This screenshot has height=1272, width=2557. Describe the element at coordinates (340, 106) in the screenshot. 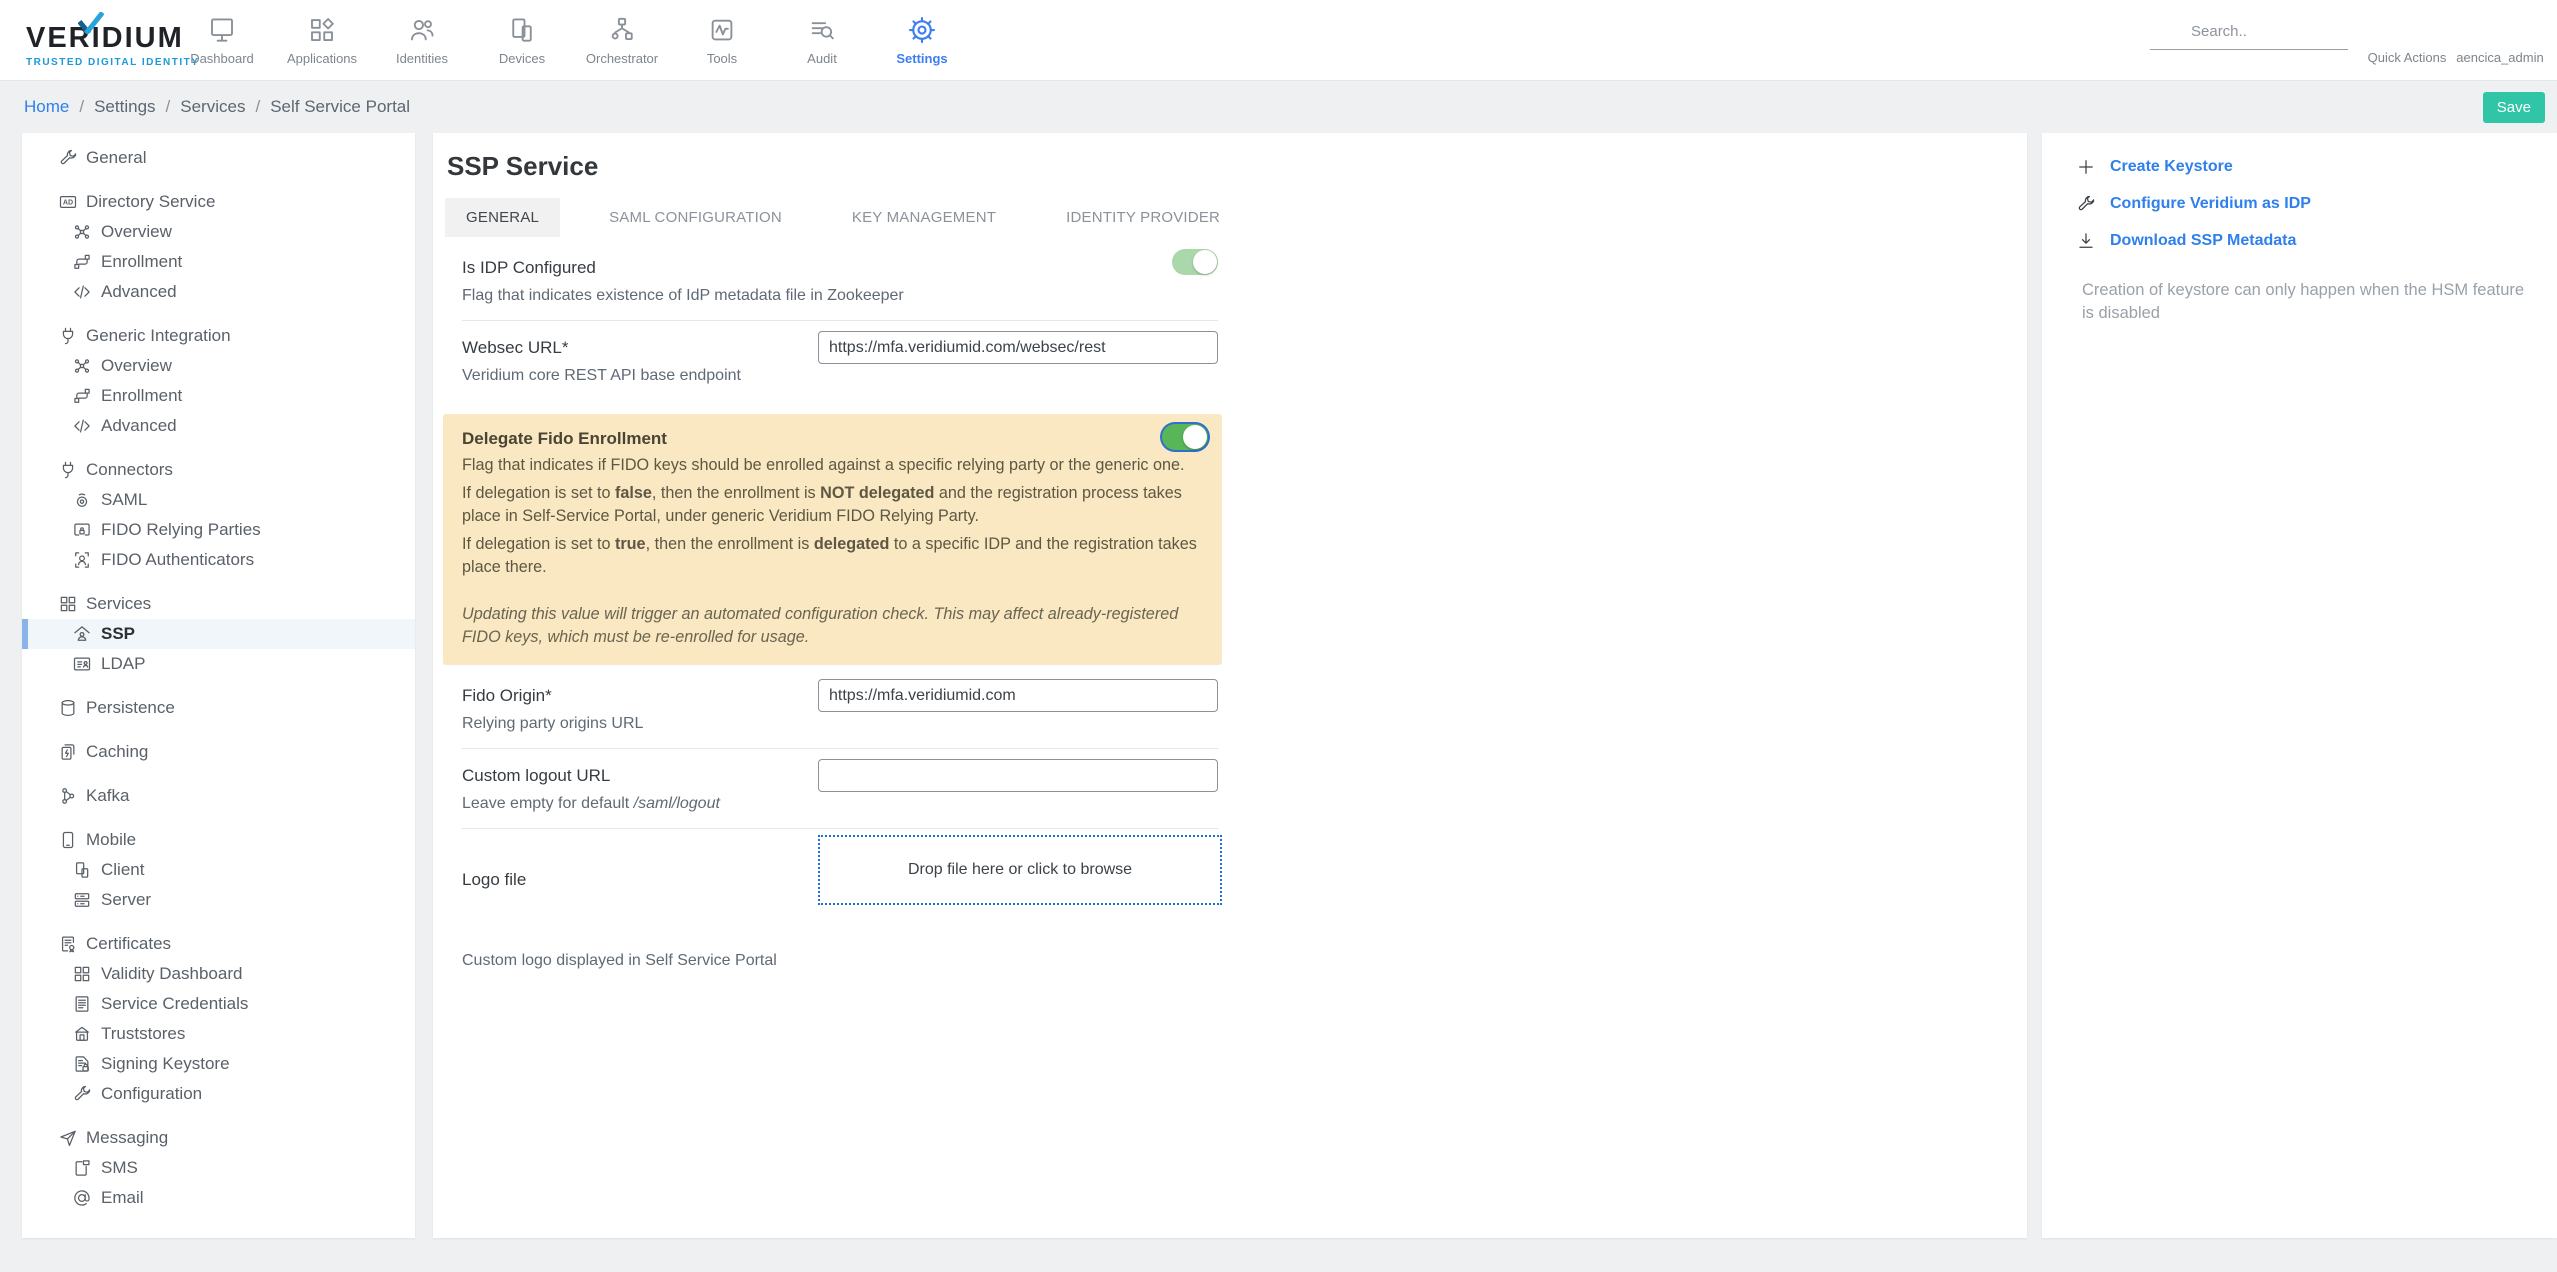

I see `breadcrumb-current-page: Self Service Portal` at that location.